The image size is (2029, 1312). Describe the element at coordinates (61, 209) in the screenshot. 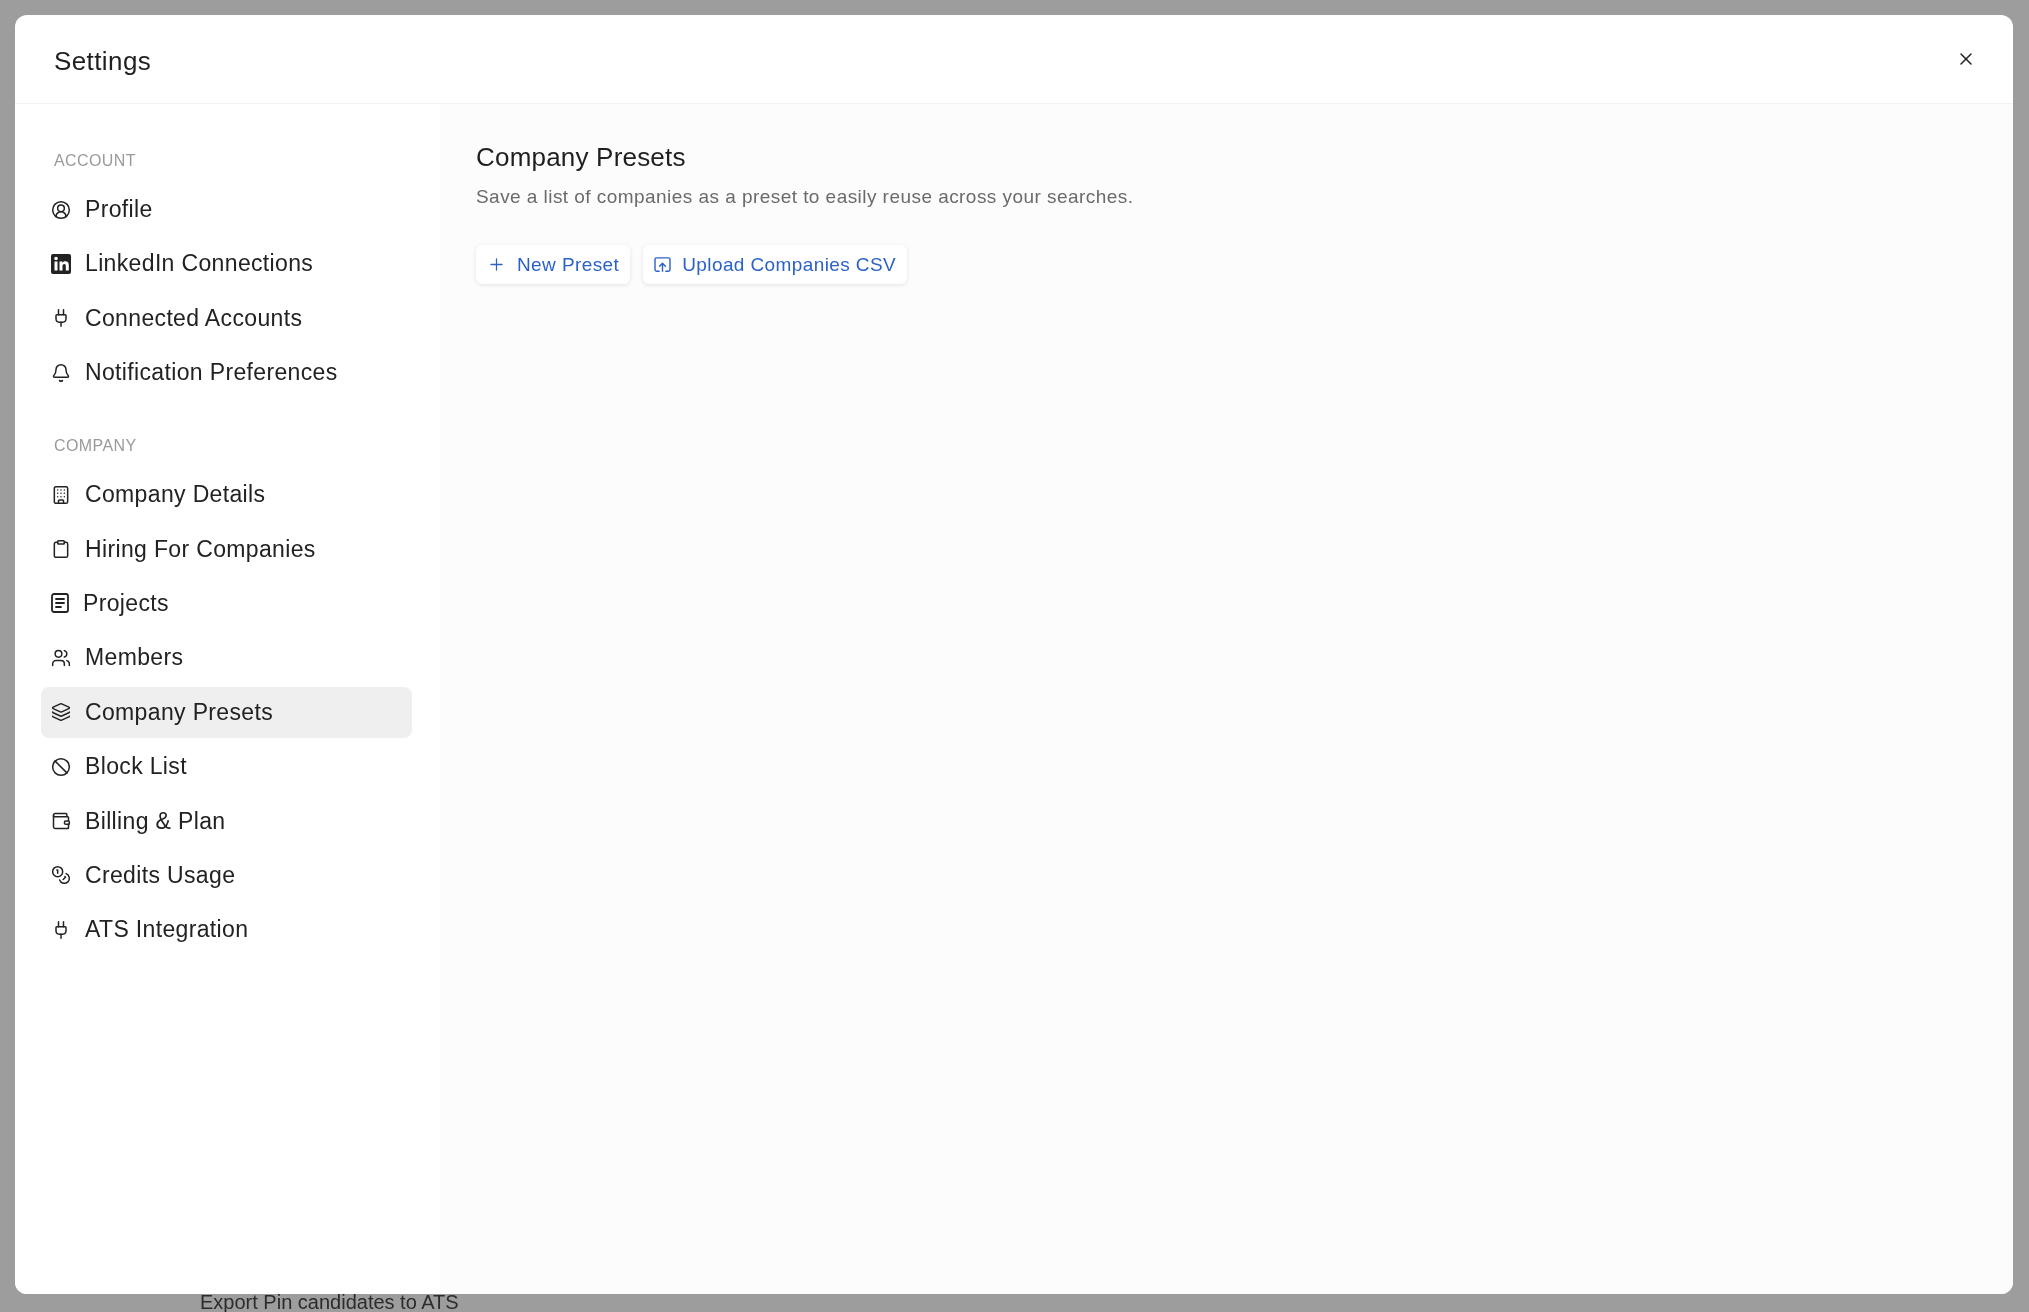

I see `user-circle-icon` at that location.